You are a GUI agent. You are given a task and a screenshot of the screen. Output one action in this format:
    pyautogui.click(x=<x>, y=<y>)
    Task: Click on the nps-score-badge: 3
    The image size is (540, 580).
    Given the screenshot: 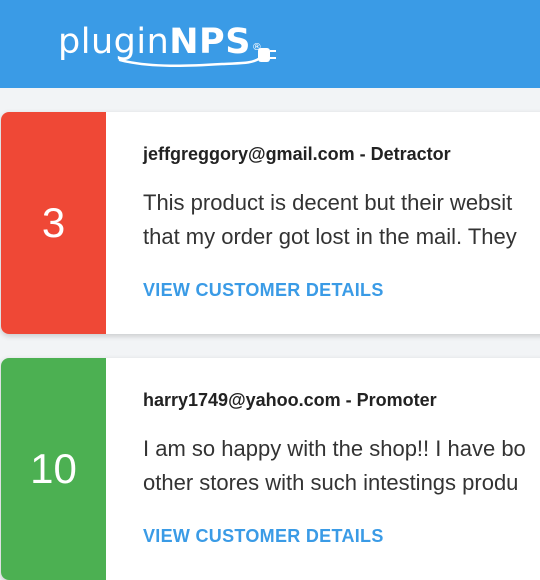 What is the action you would take?
    pyautogui.click(x=53, y=223)
    